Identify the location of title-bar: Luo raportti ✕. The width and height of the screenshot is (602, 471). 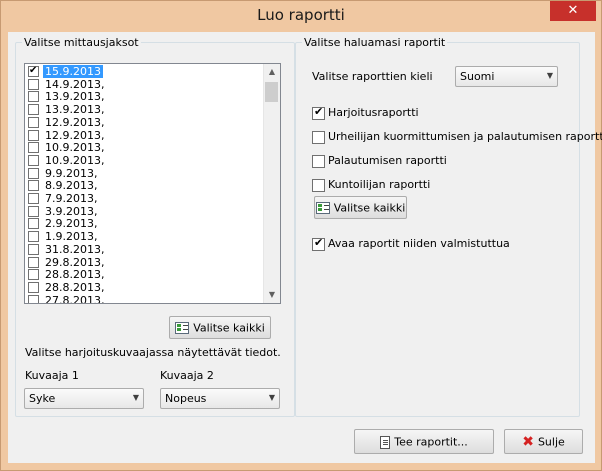
(301, 16).